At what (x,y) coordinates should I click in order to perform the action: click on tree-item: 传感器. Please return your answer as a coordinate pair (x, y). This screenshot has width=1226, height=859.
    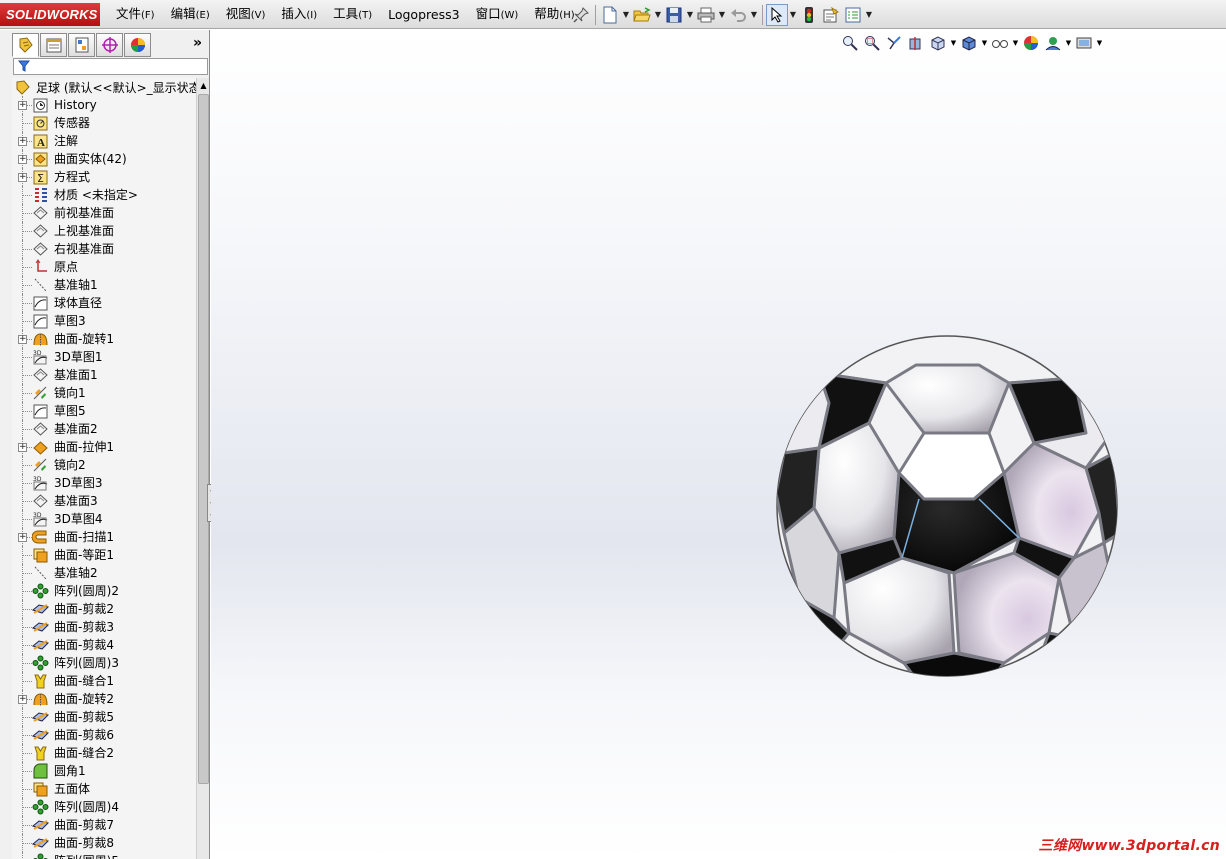
    Looking at the image, I should click on (104, 123).